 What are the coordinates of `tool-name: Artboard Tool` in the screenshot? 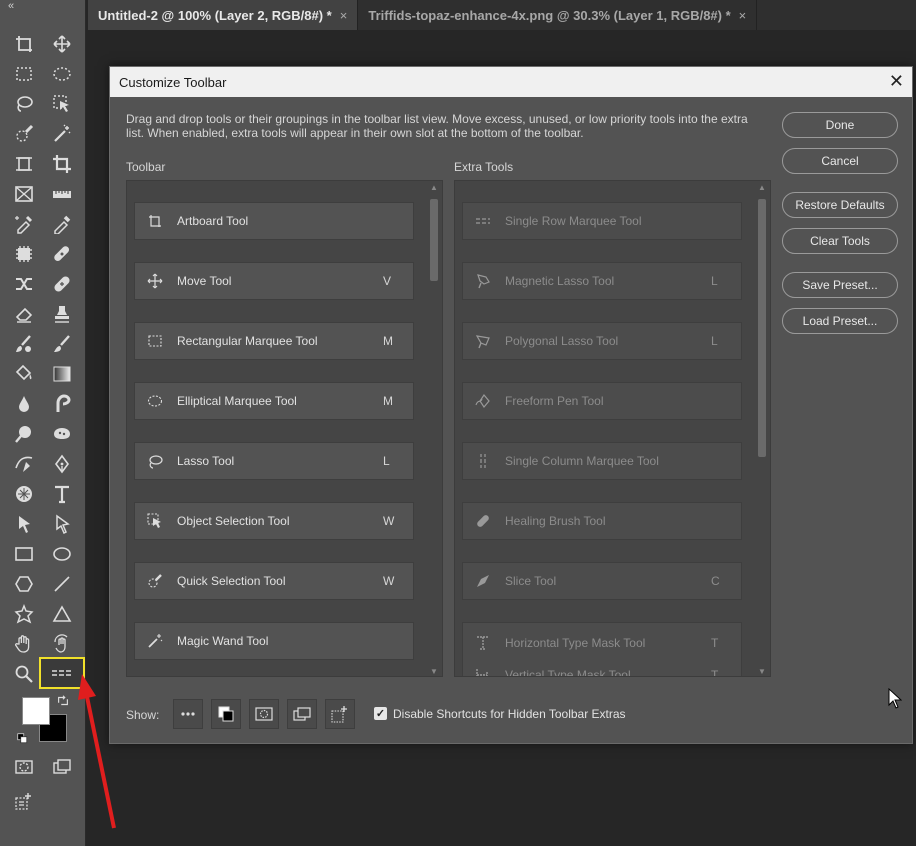 It's located at (213, 221).